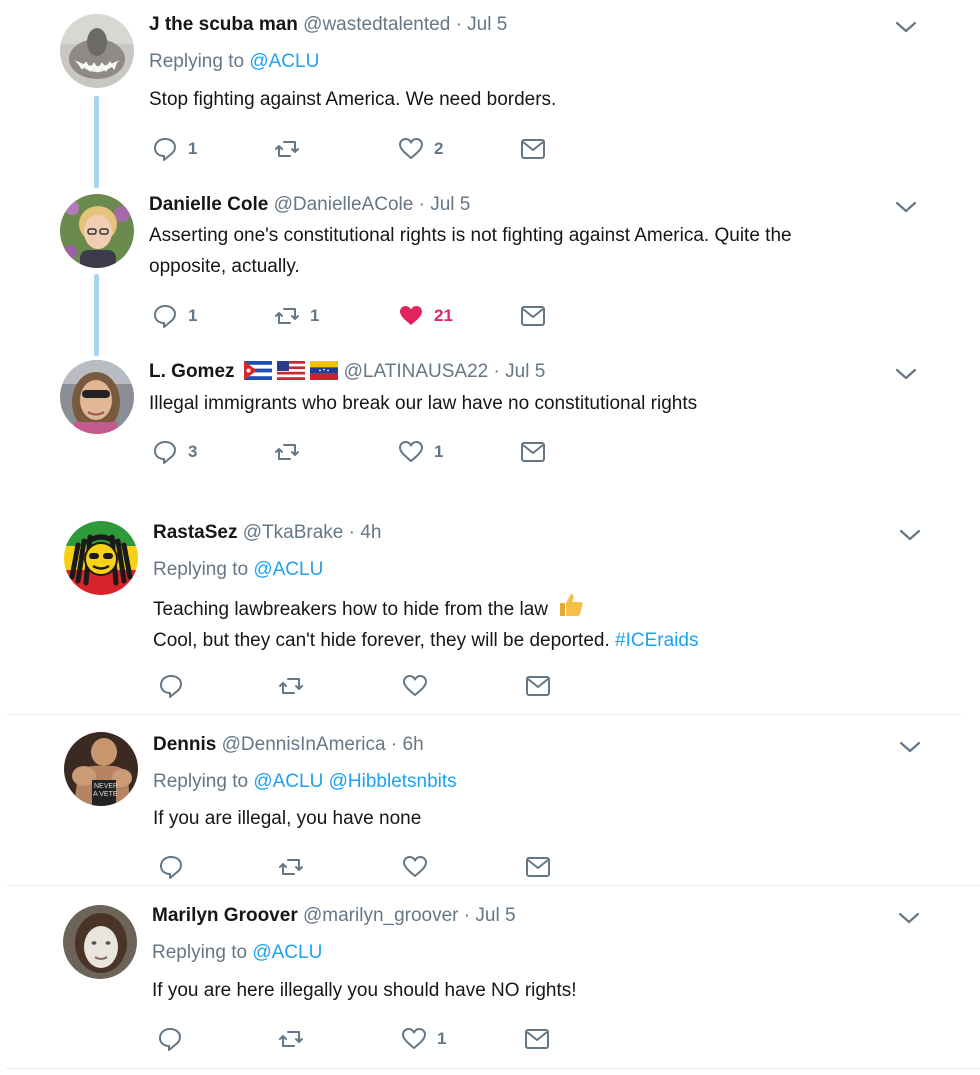 The image size is (980, 1075). I want to click on reply-button: 3, so click(174, 452).